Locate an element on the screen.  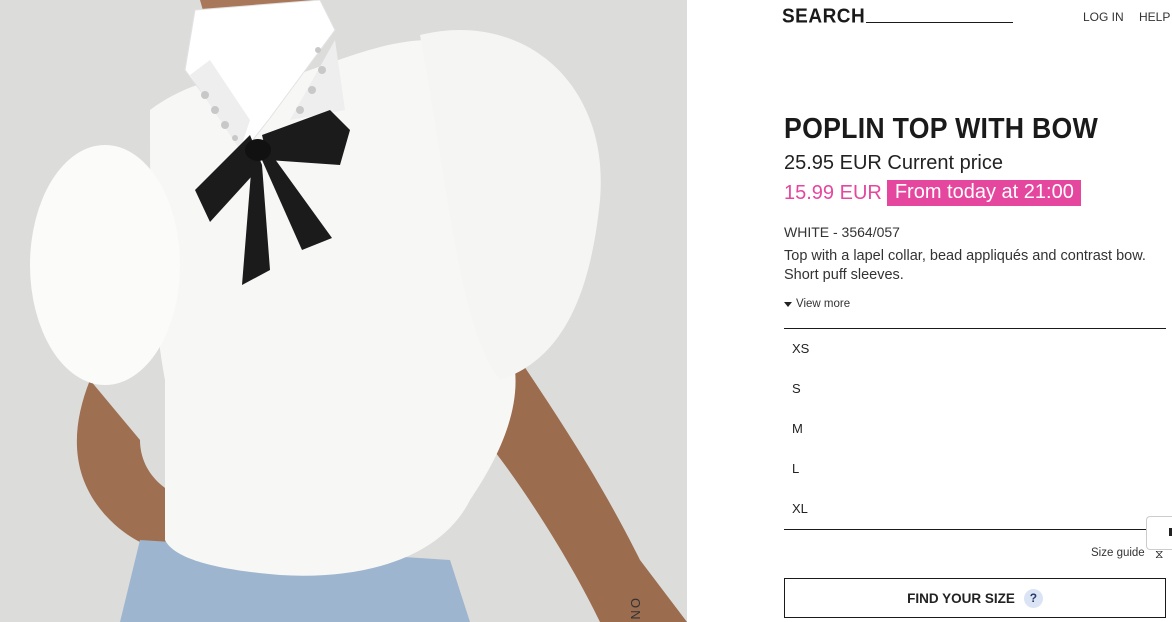
product-title: POPLIN TOP WITH BOW is located at coordinates (941, 129).